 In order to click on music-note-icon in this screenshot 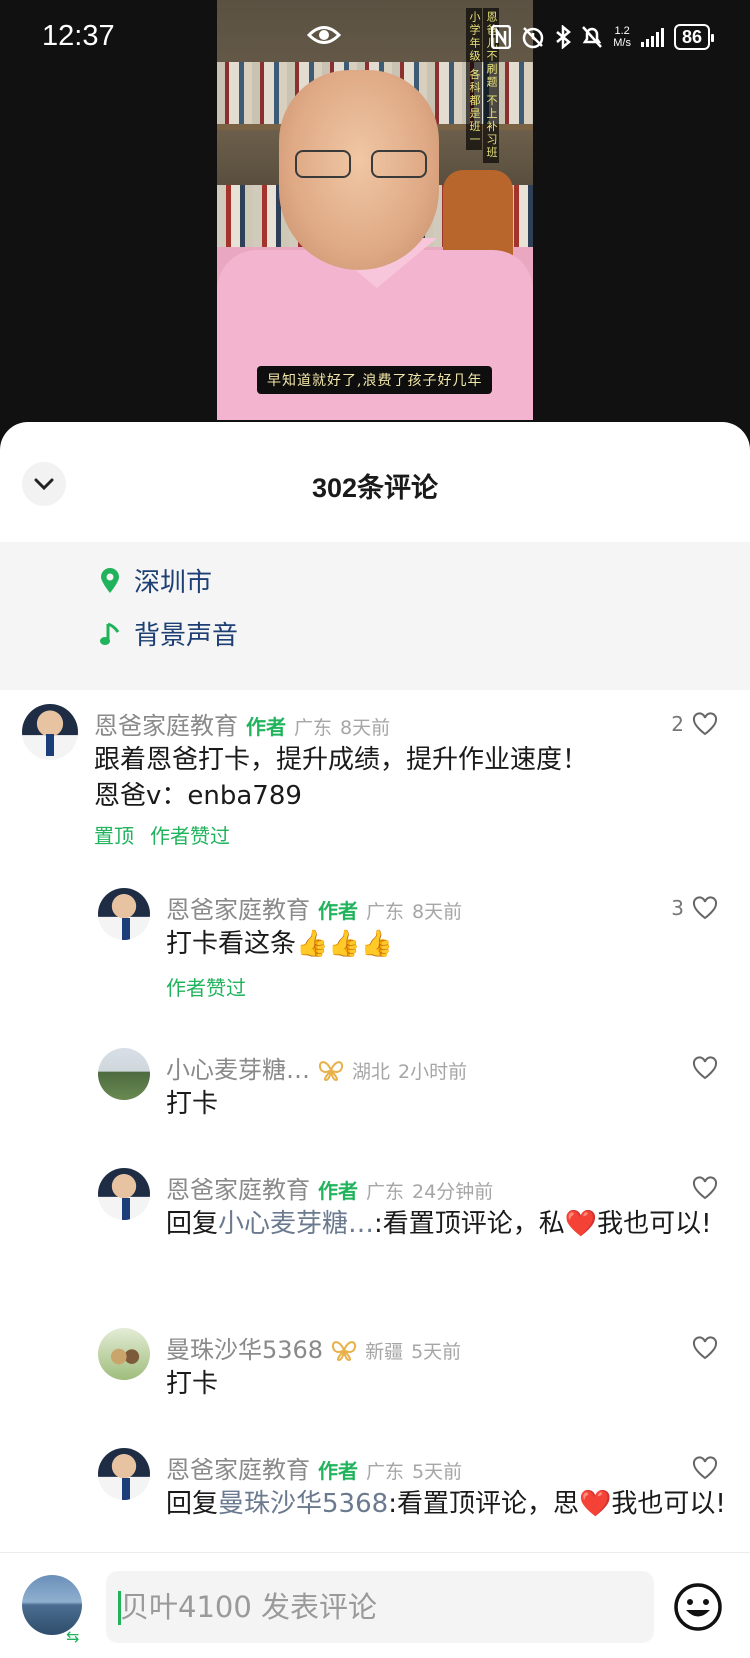, I will do `click(110, 634)`.